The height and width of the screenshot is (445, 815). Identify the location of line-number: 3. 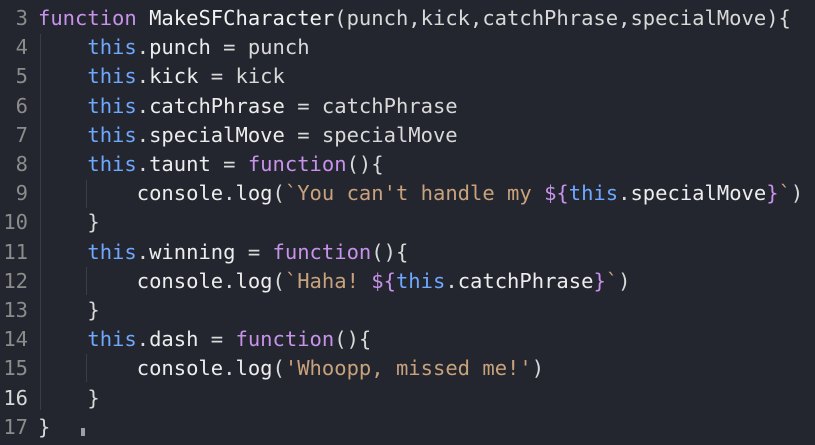
(21, 18).